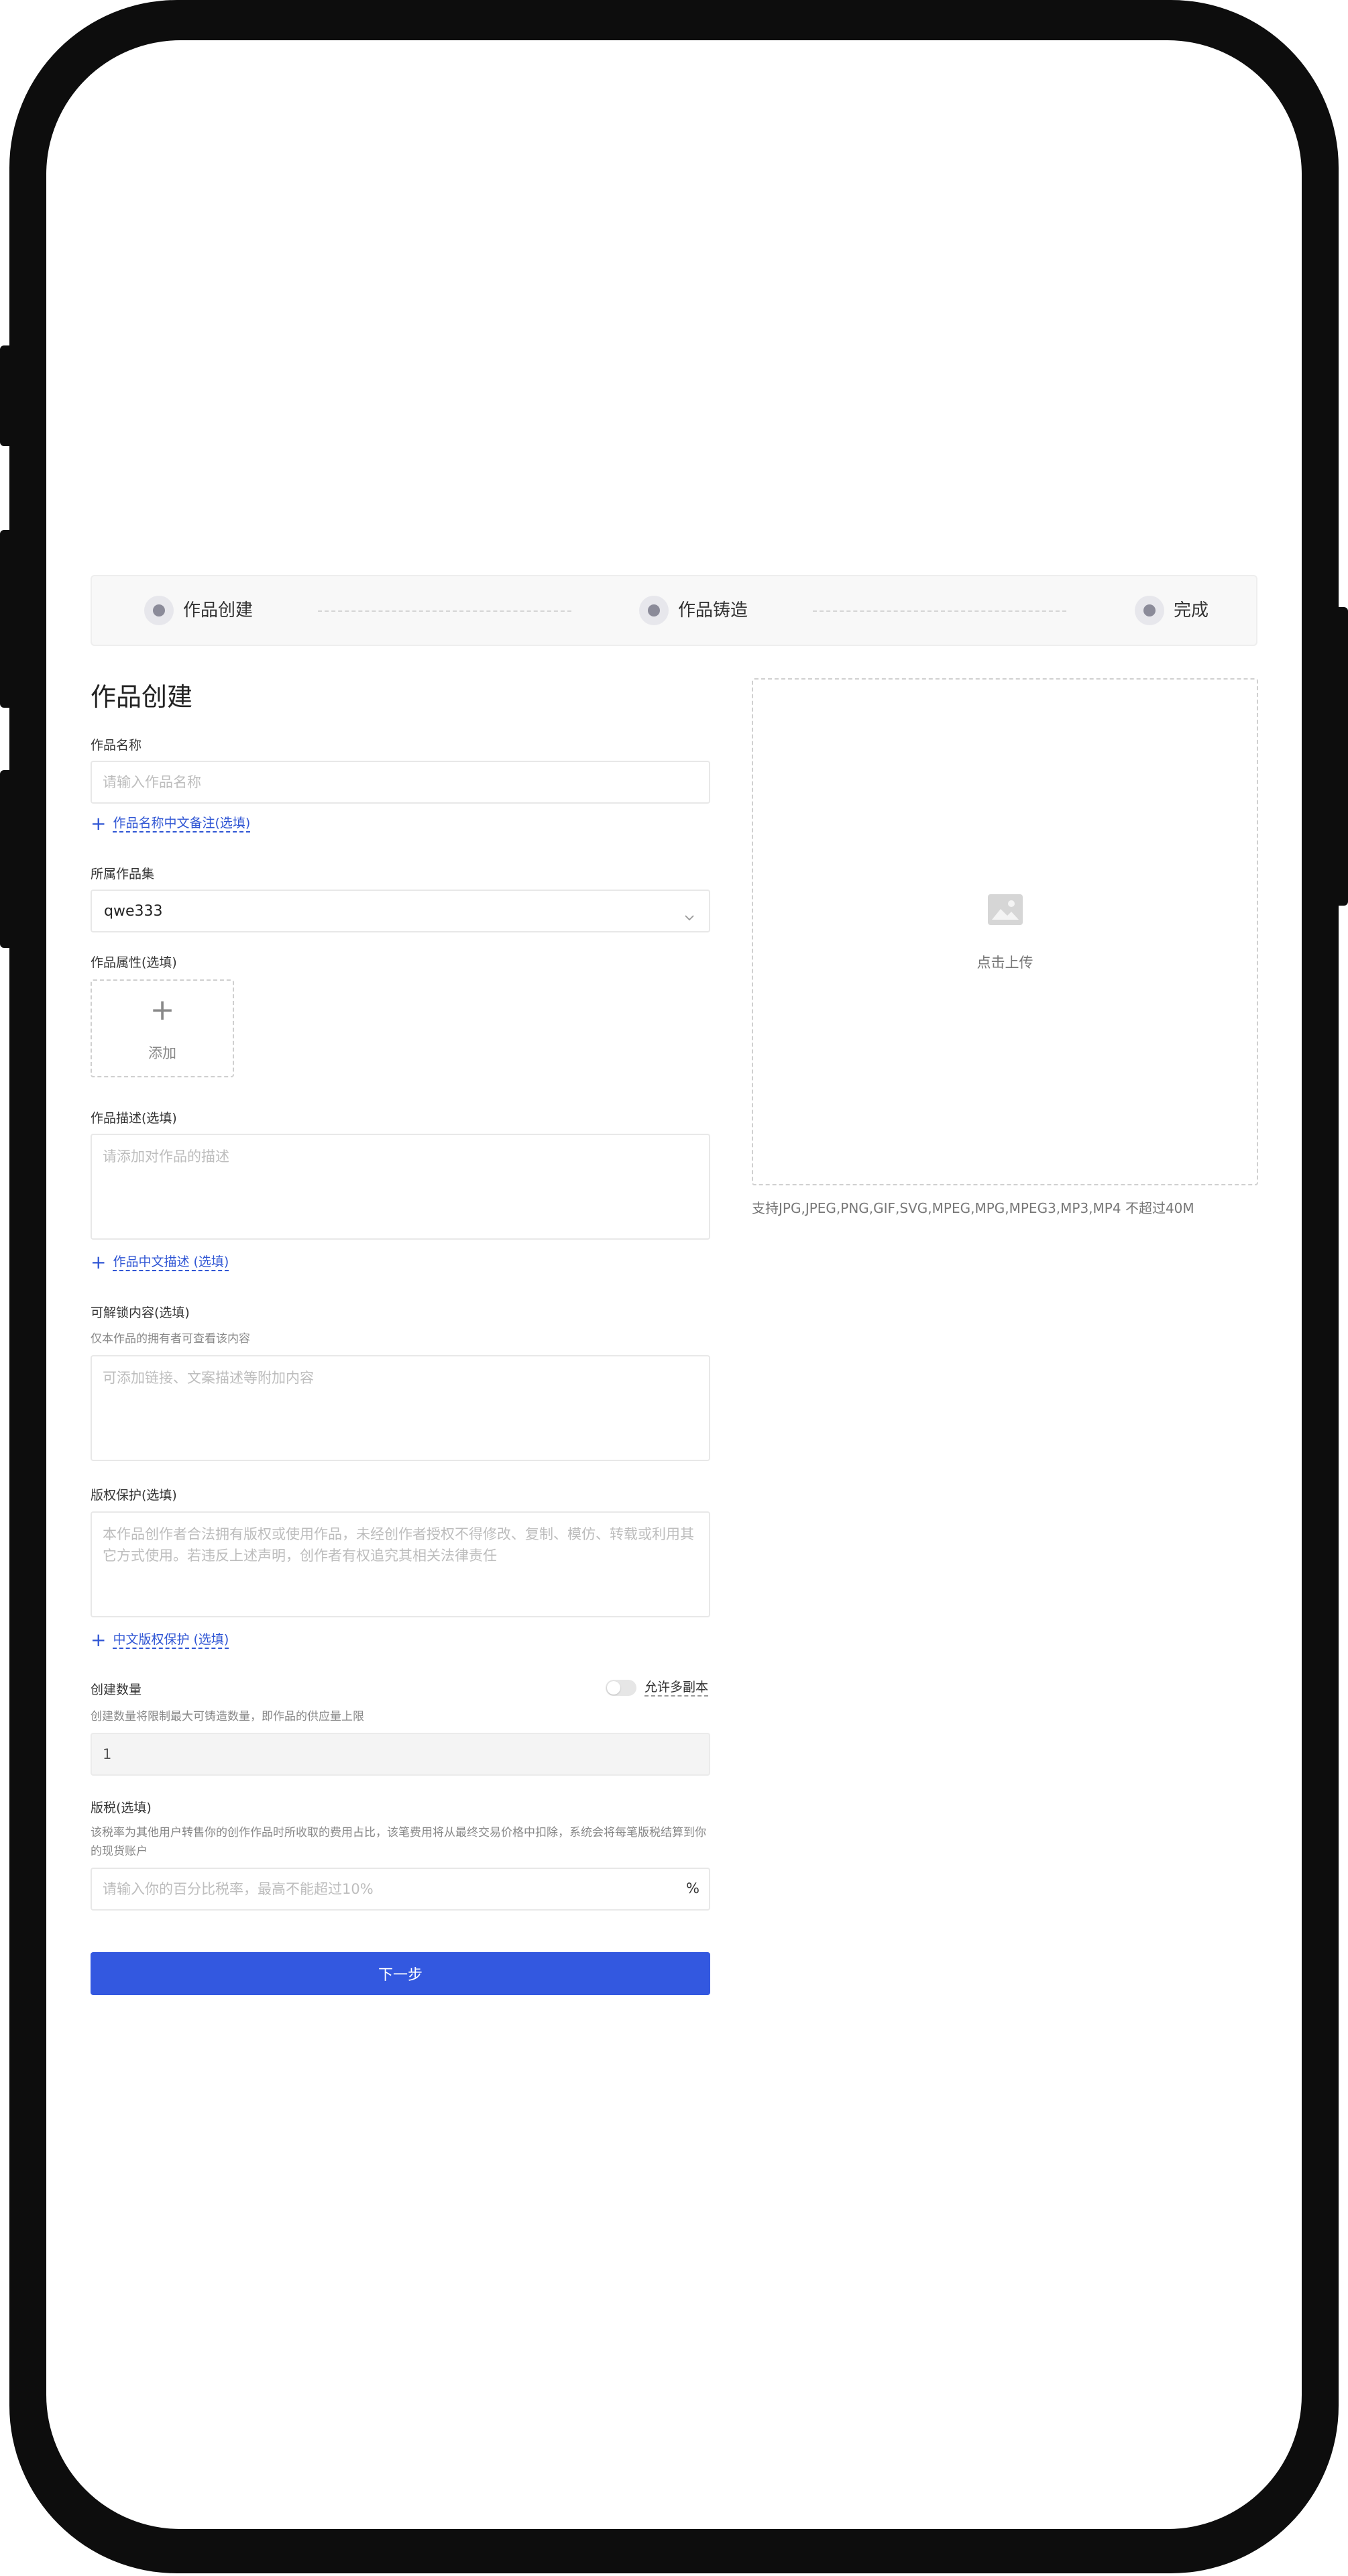  I want to click on name-cn-link: + 作品名称中文备注(选填), so click(171, 823).